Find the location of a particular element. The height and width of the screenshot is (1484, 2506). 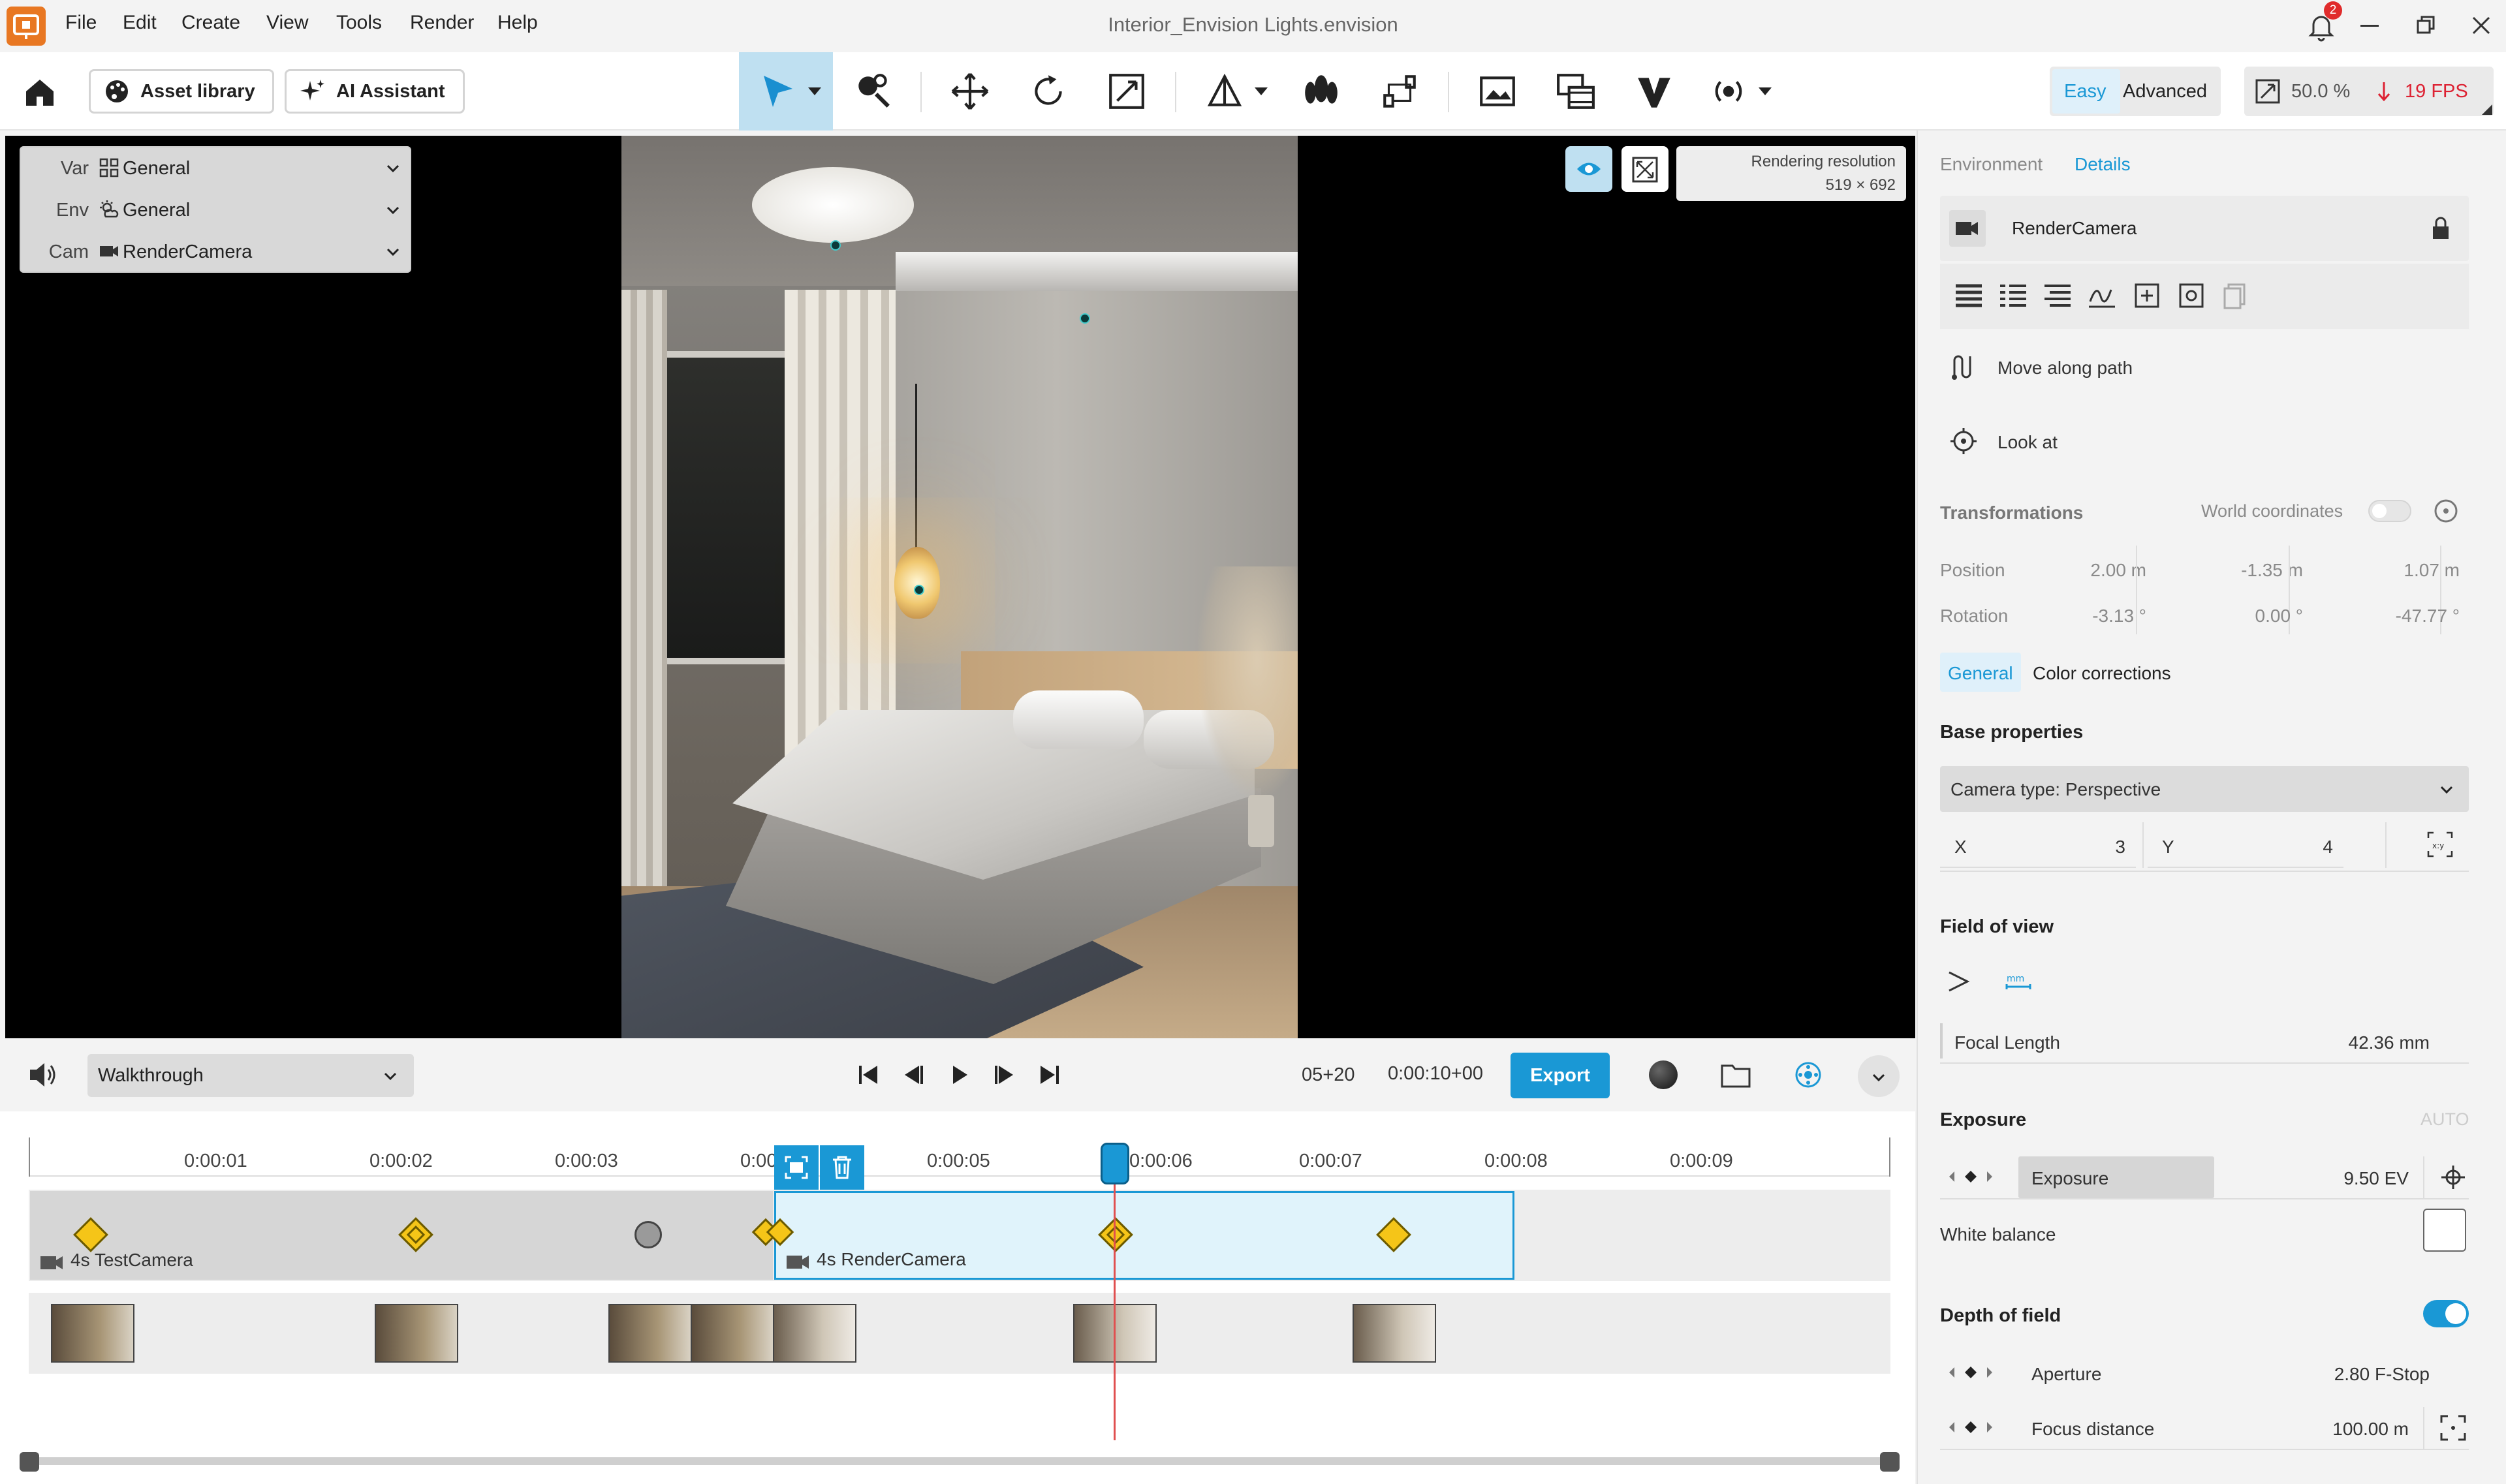

focus-pick-icon is located at coordinates (2453, 1428).